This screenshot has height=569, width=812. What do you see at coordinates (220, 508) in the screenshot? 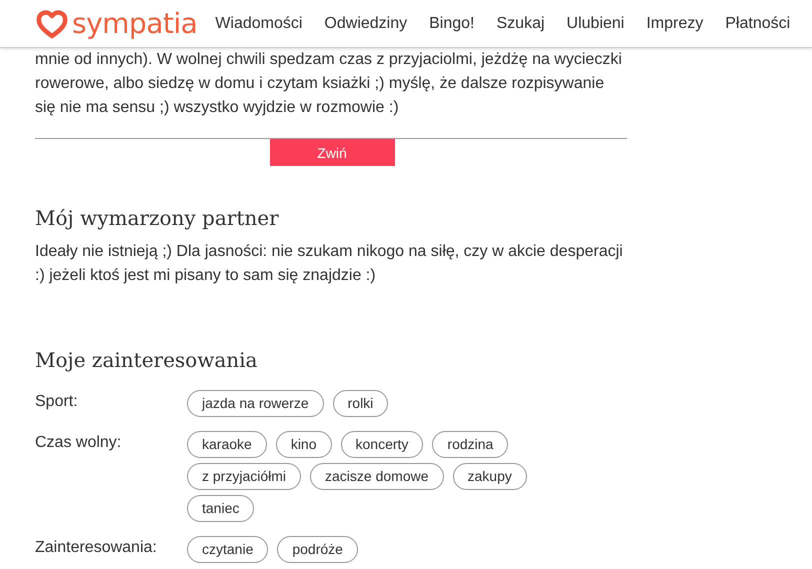
I see `interest-tag: taniec` at bounding box center [220, 508].